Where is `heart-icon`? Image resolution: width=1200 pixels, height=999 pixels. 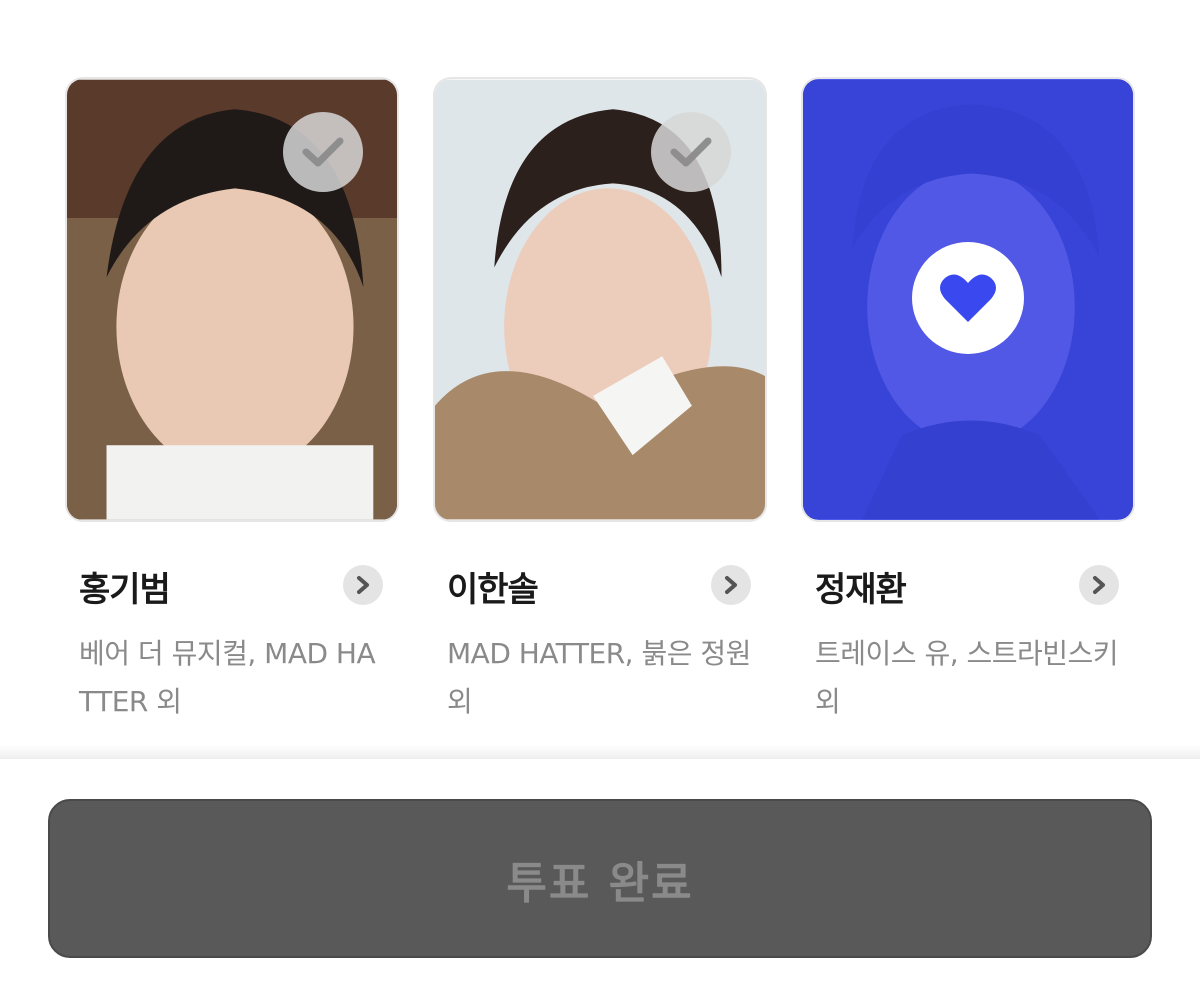
heart-icon is located at coordinates (968, 298).